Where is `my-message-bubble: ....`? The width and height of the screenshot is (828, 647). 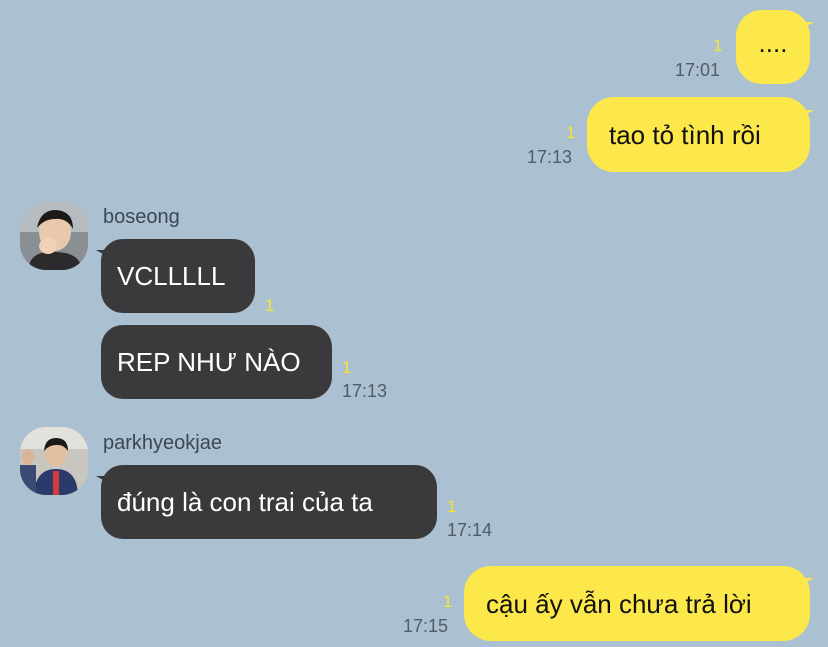 my-message-bubble: .... is located at coordinates (773, 47).